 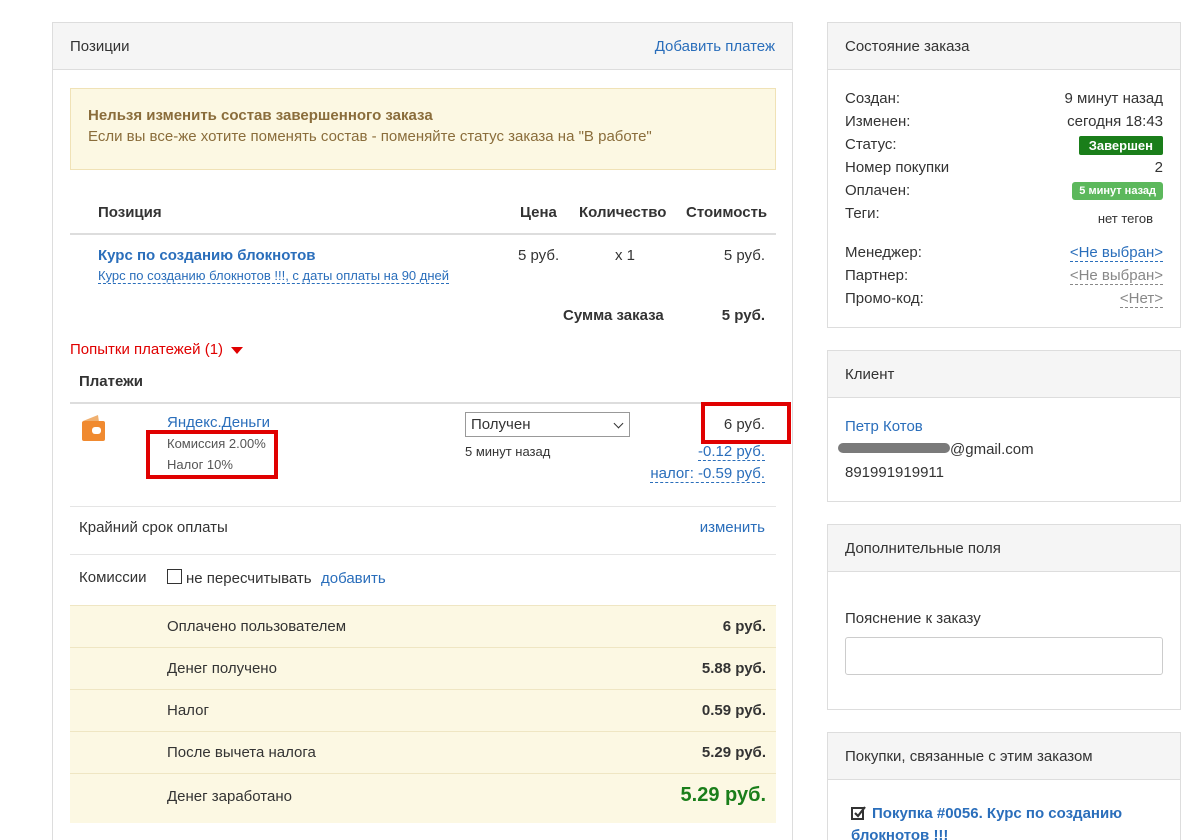 What do you see at coordinates (1125, 218) in the screenshot?
I see `tags-value: нет тегов` at bounding box center [1125, 218].